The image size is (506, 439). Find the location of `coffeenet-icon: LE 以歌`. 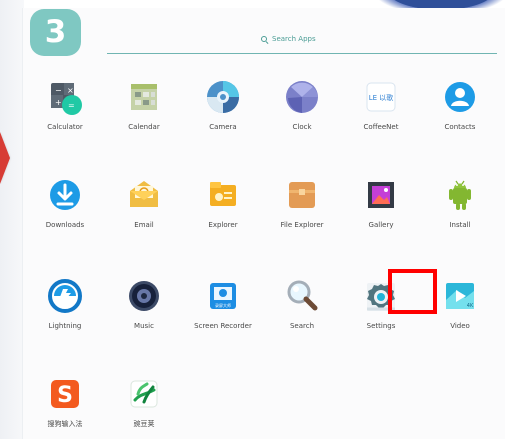

coffeenet-icon: LE 以歌 is located at coordinates (381, 97).